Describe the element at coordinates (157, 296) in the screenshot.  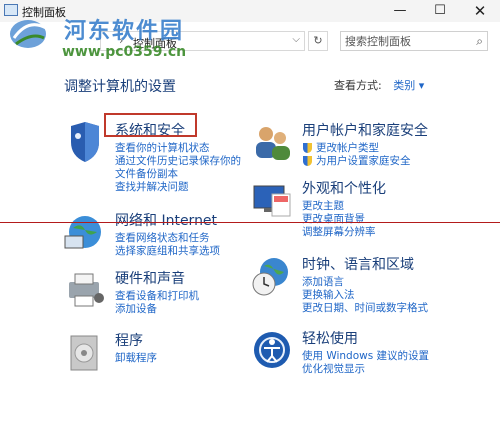
I see `link-devices-printers: 查看设备和打印机` at that location.